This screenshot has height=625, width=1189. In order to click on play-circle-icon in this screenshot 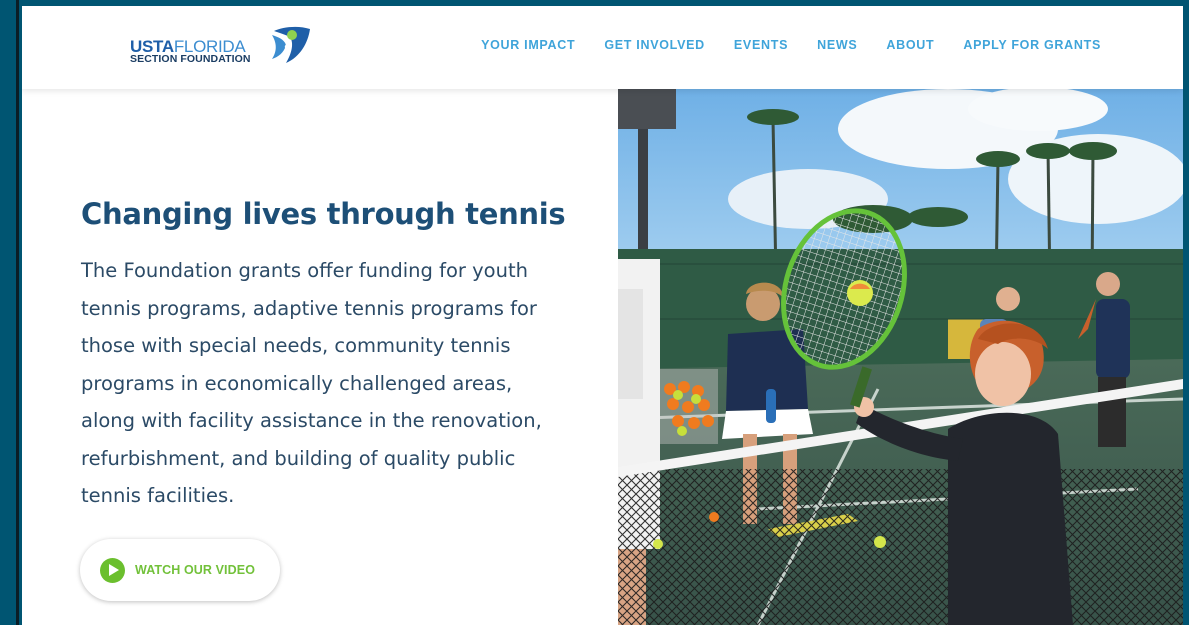, I will do `click(112, 570)`.